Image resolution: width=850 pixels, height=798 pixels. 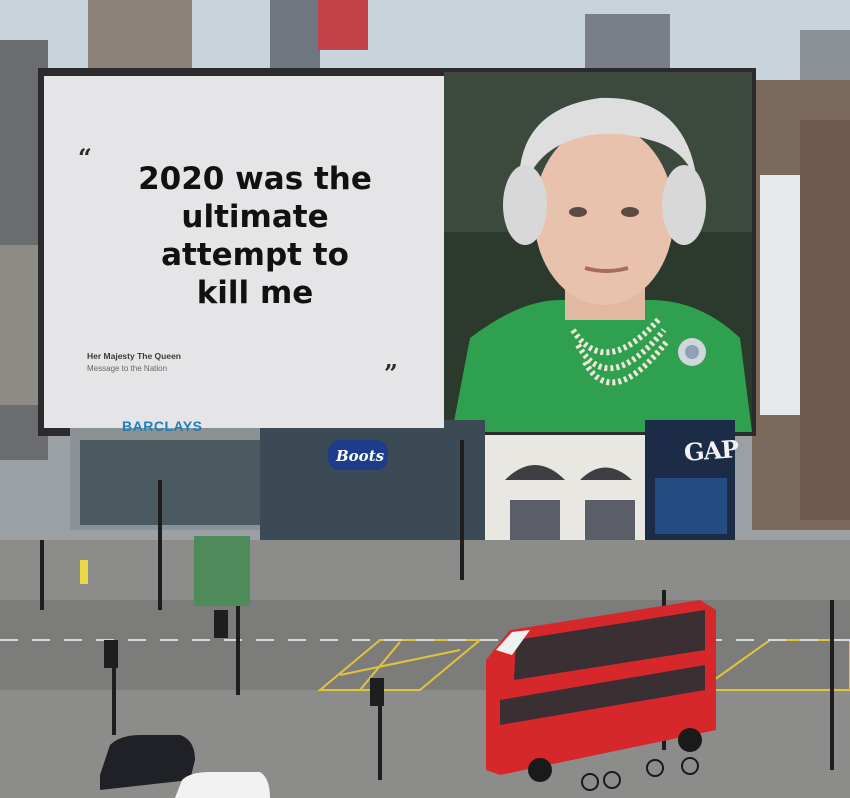 What do you see at coordinates (127, 368) in the screenshot?
I see `attribution-subtitle: Message to the Nation` at bounding box center [127, 368].